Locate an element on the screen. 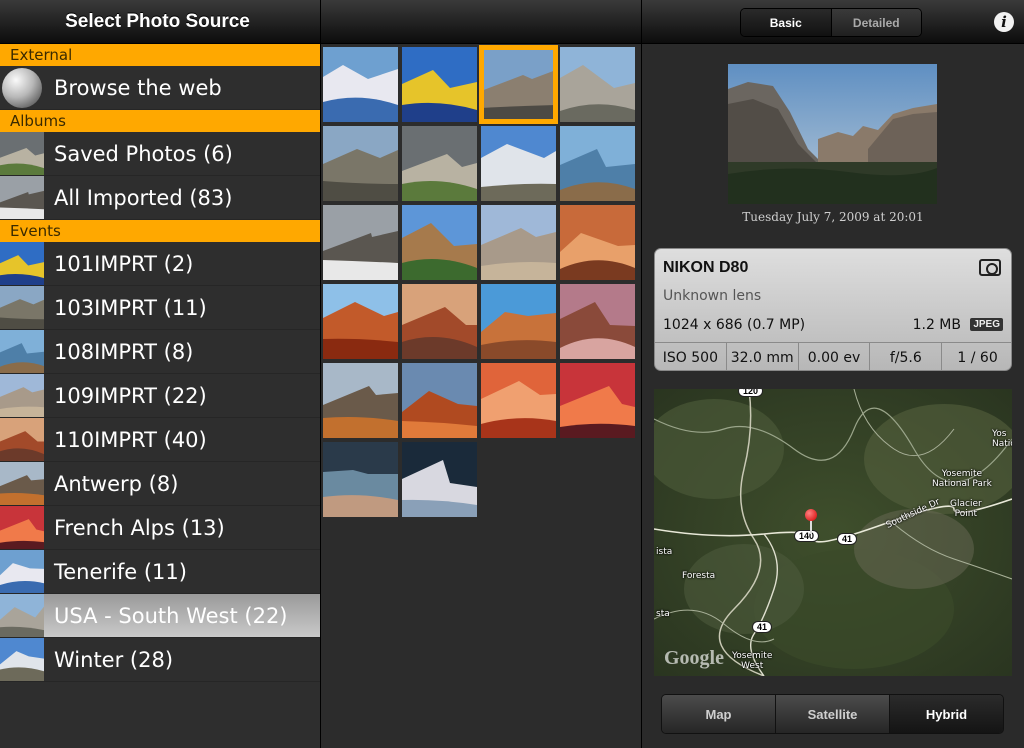  map-mode-hybrid: Hybrid is located at coordinates (946, 714).